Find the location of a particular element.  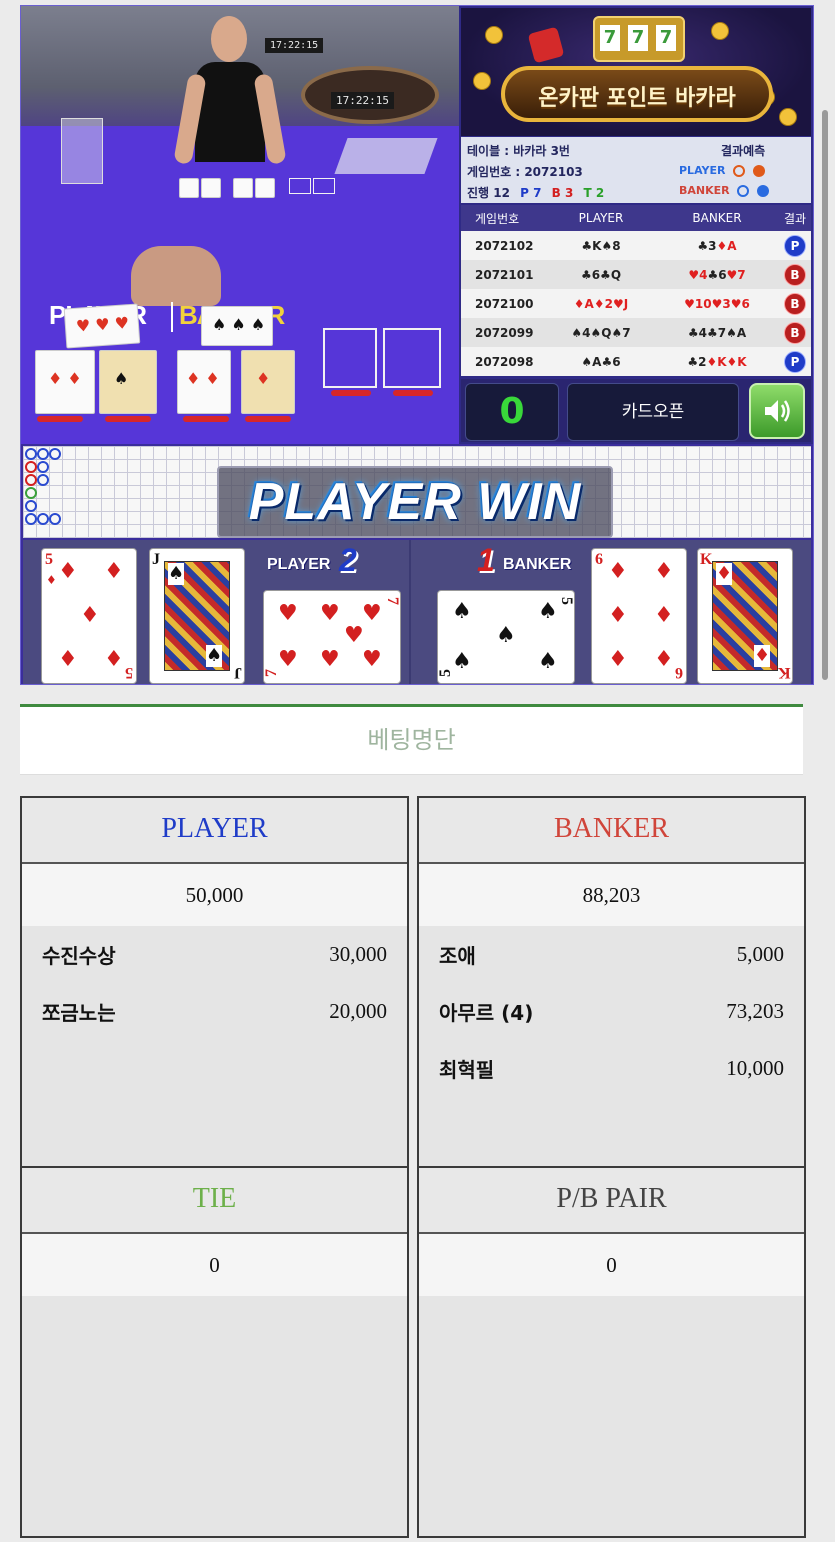

panel-title: TIE is located at coordinates (214, 1201).